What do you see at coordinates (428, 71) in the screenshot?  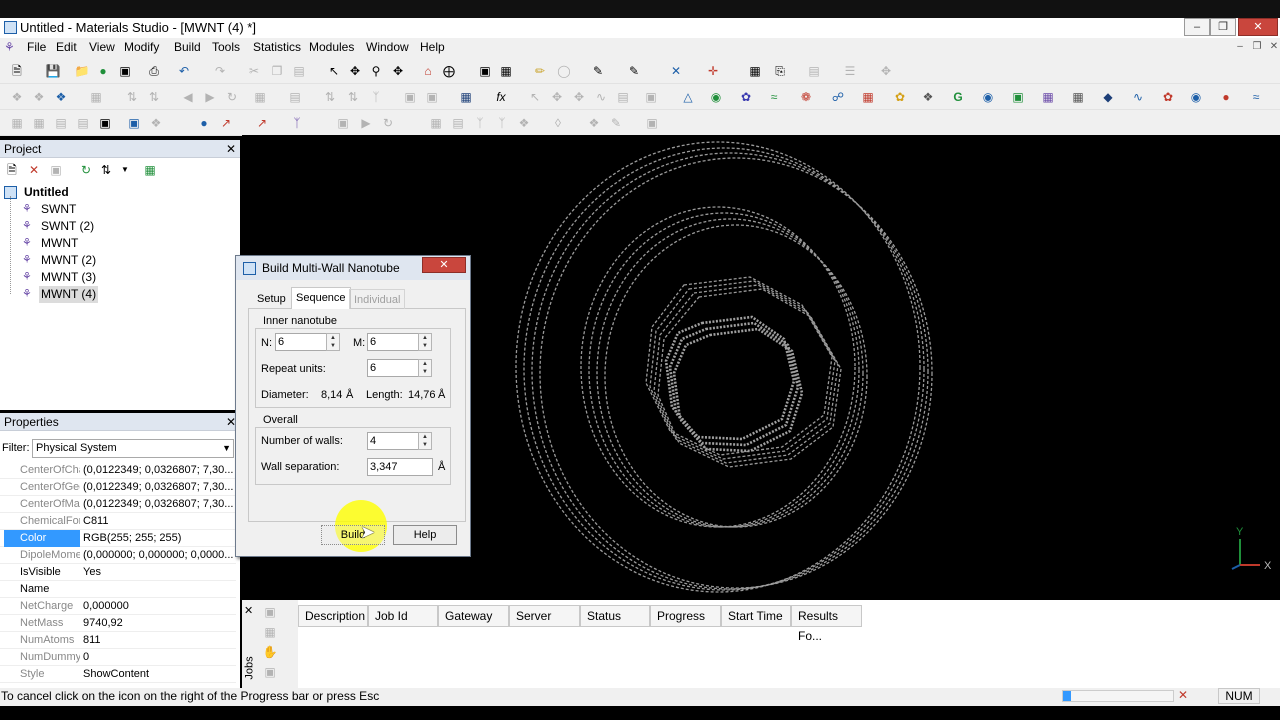 I see `home-view-icon: ⌂` at bounding box center [428, 71].